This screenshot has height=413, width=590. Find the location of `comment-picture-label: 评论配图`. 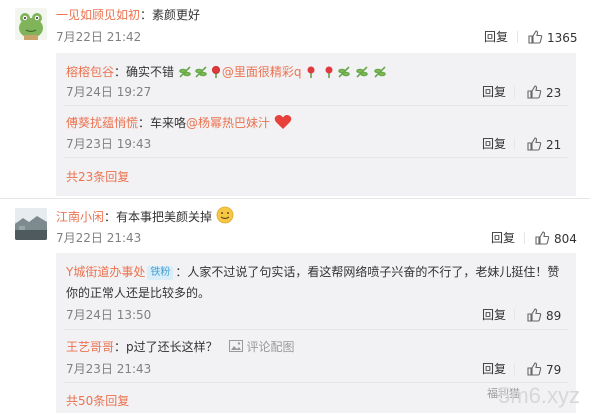

comment-picture-label: 评论配图 is located at coordinates (270, 347).